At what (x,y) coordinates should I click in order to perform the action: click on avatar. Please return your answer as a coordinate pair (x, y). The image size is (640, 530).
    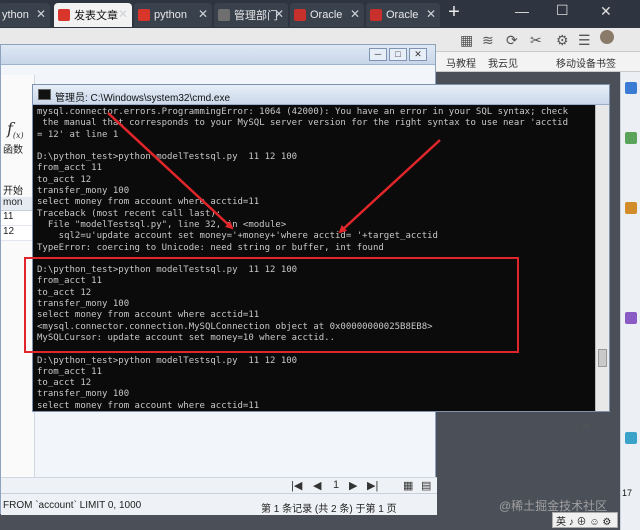
    Looking at the image, I should click on (607, 37).